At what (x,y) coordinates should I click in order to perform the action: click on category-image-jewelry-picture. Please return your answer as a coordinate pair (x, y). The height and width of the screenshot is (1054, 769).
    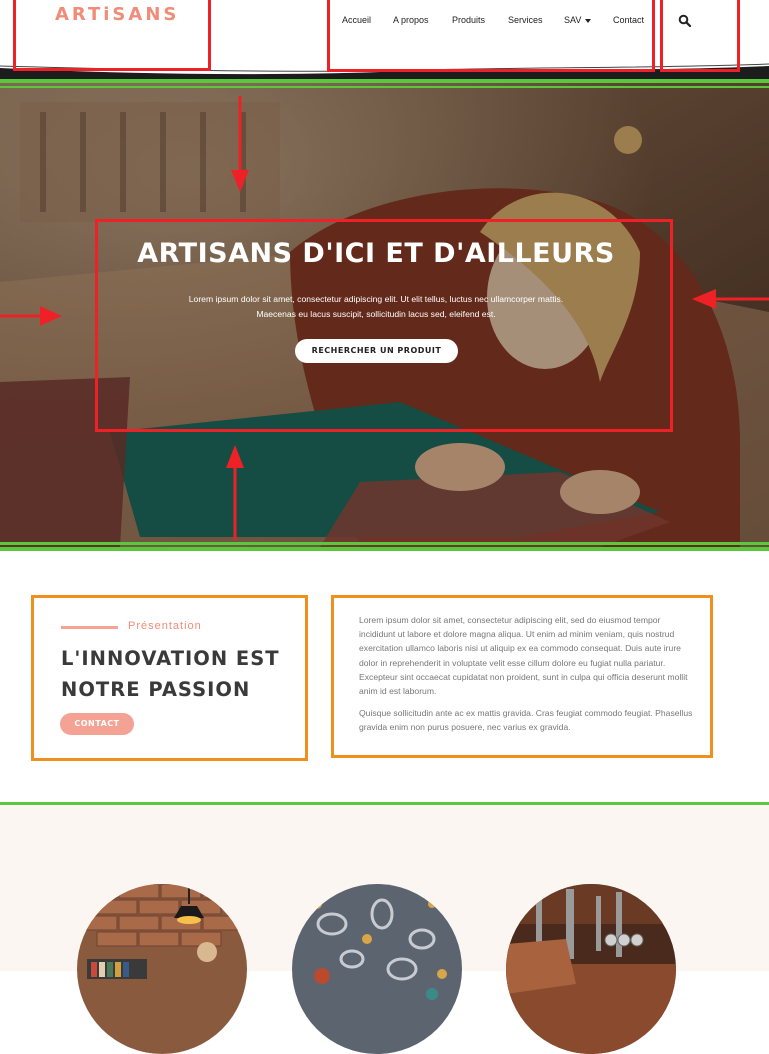
    Looking at the image, I should click on (377, 969).